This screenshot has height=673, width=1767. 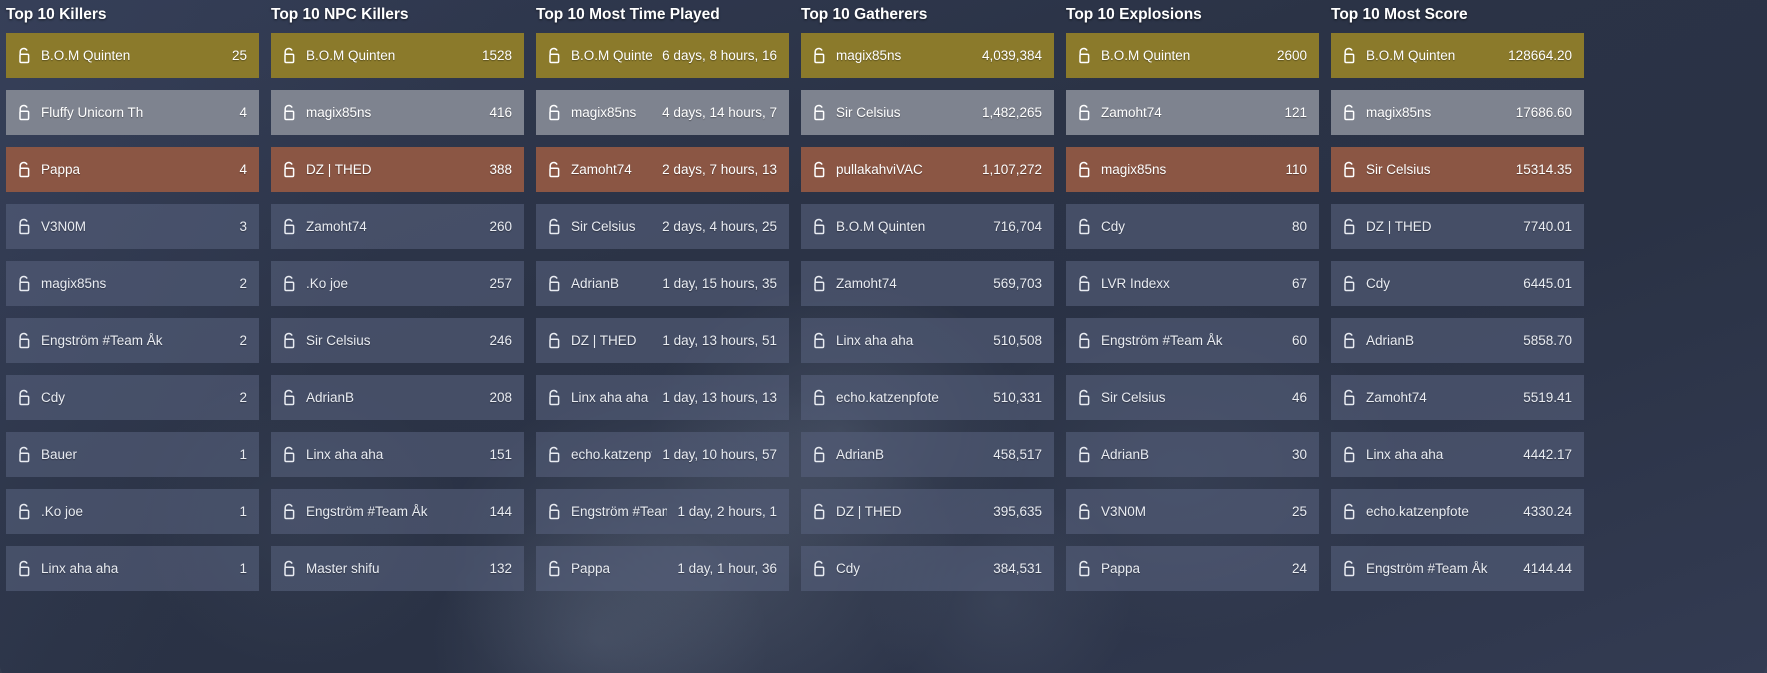 I want to click on leaderboard-row: magix85ns 4 days, 14 hours, 7, so click(x=662, y=112).